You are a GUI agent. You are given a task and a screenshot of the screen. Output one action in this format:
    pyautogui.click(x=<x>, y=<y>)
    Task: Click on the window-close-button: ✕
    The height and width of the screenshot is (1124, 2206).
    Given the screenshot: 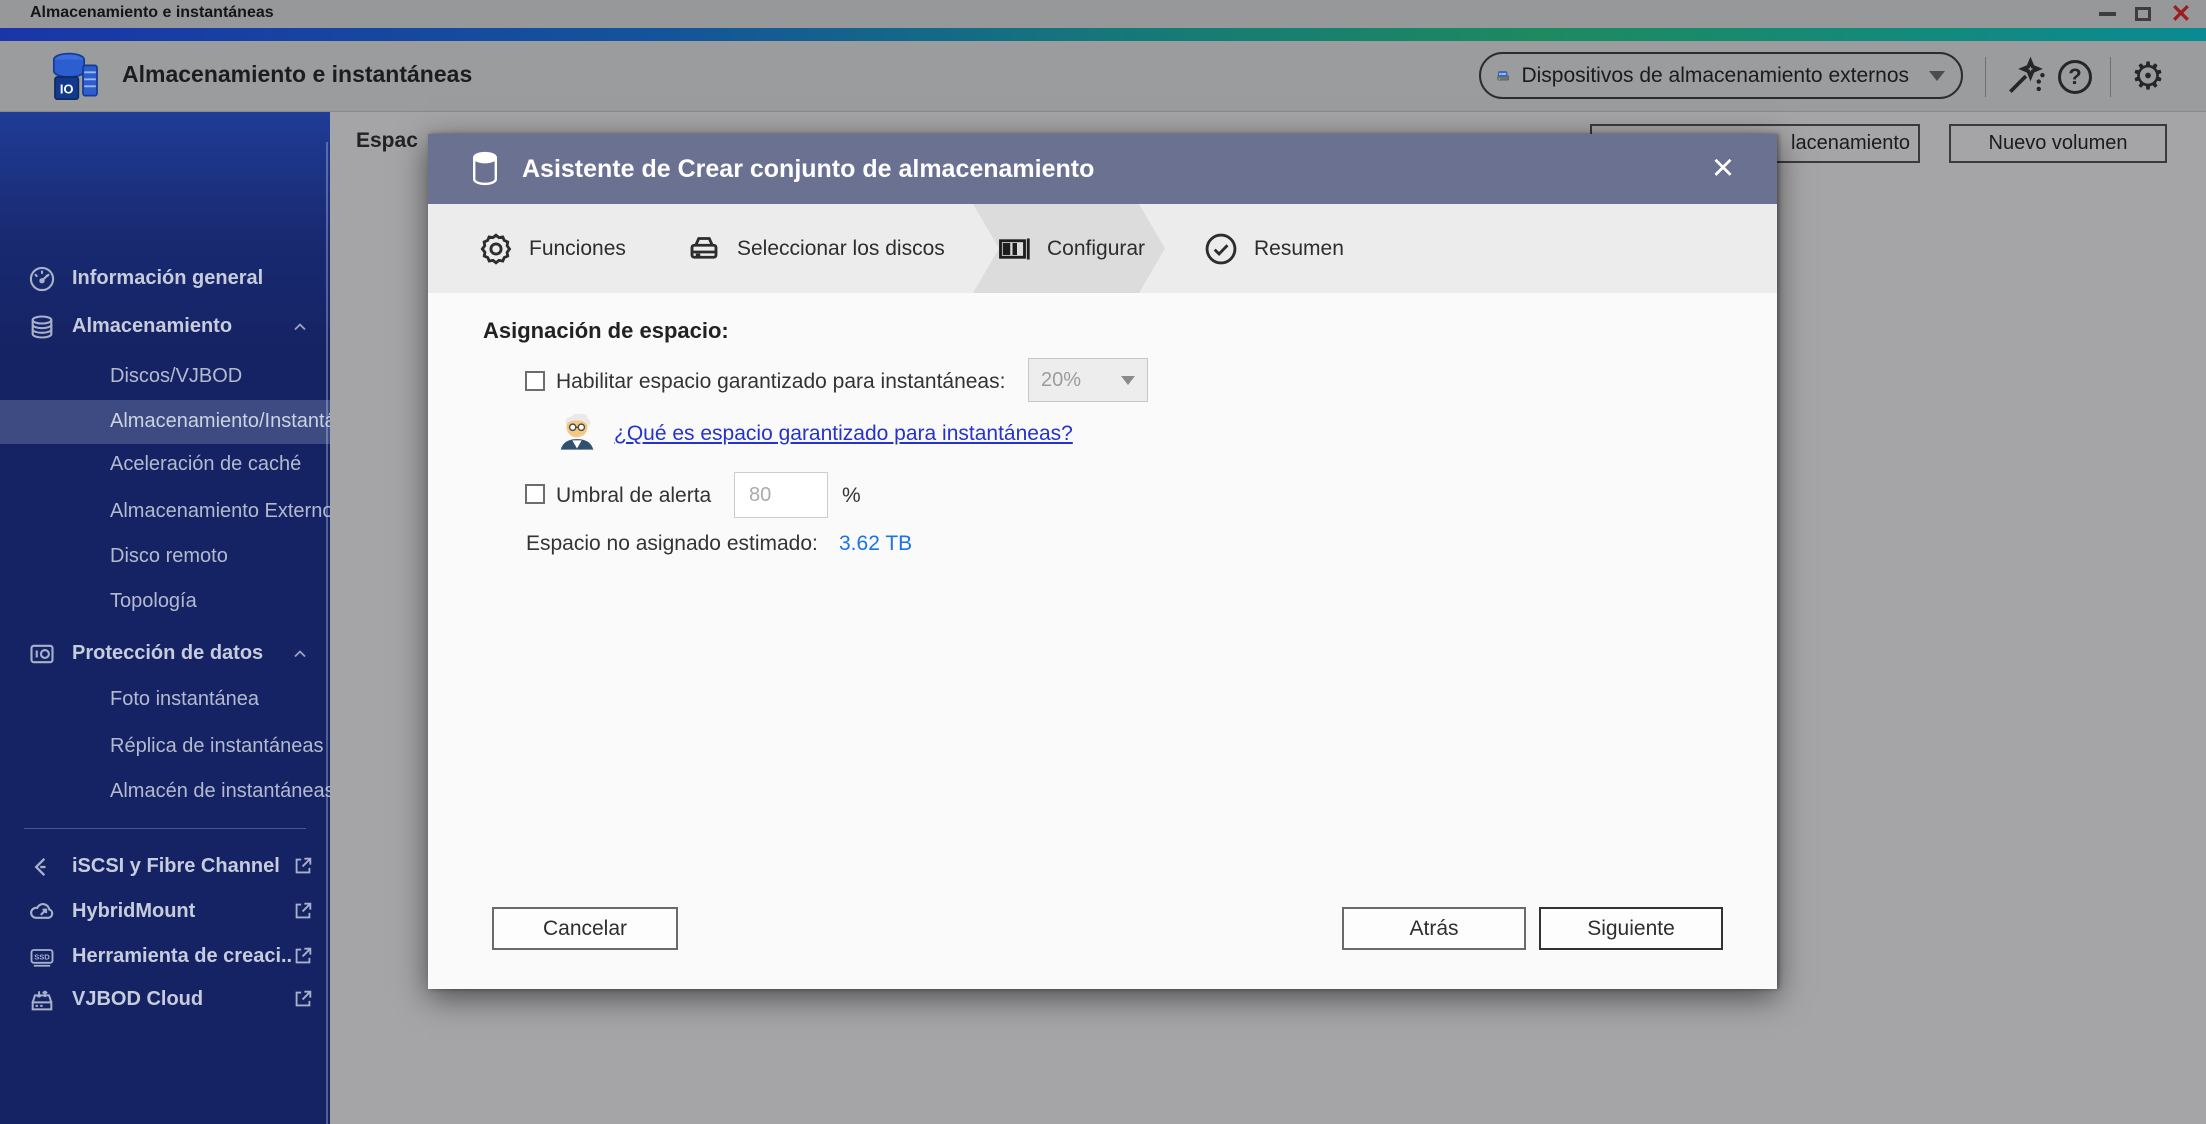 What is the action you would take?
    pyautogui.click(x=2181, y=14)
    